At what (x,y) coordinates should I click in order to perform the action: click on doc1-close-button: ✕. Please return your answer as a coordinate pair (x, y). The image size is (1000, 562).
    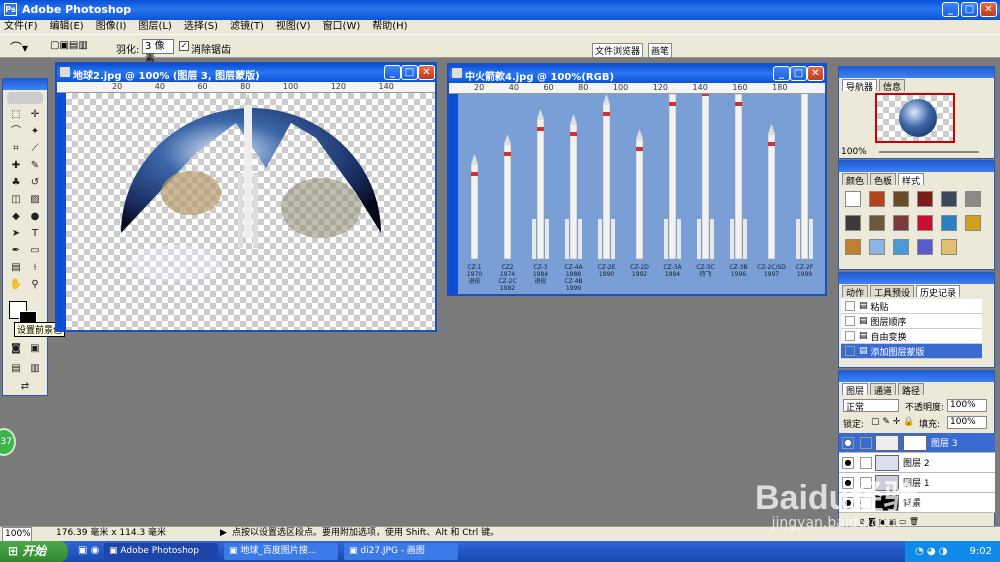
    Looking at the image, I should click on (426, 72).